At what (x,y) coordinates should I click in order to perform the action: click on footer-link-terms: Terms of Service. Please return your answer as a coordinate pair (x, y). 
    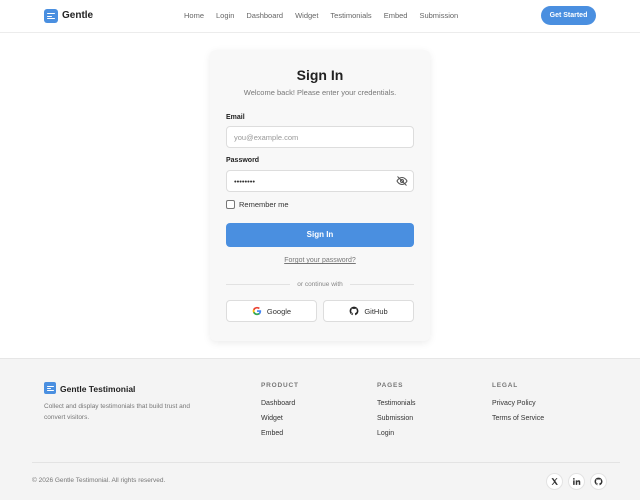
    Looking at the image, I should click on (518, 418).